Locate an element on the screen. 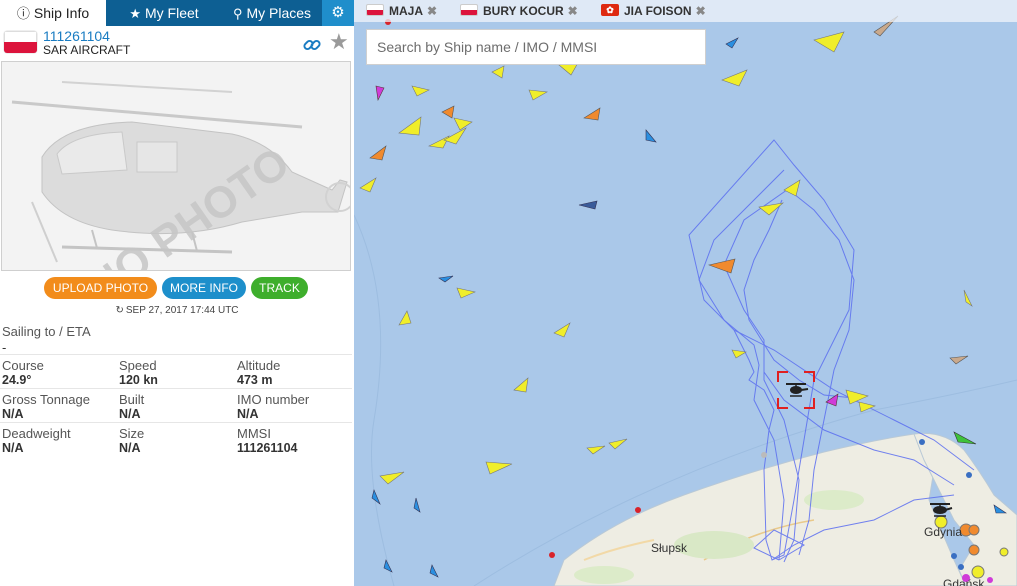 The height and width of the screenshot is (586, 1017). gross-tonnage-label: Gross Tonnage is located at coordinates (46, 399).